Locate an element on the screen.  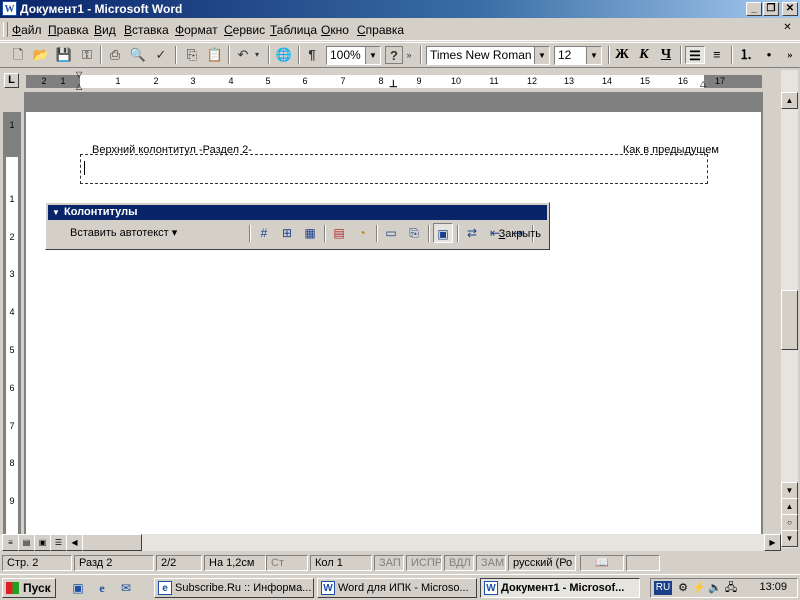
new-document-icon: 🗋 is located at coordinates (18, 55).